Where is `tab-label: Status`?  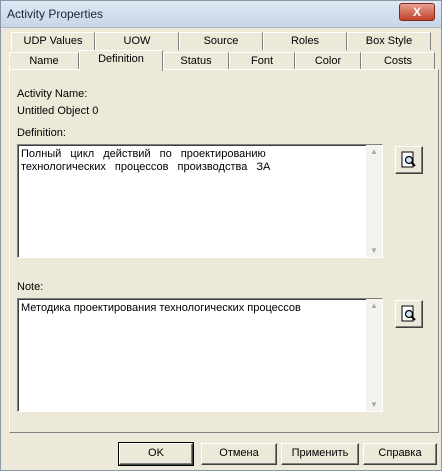
tab-label: Status is located at coordinates (196, 61).